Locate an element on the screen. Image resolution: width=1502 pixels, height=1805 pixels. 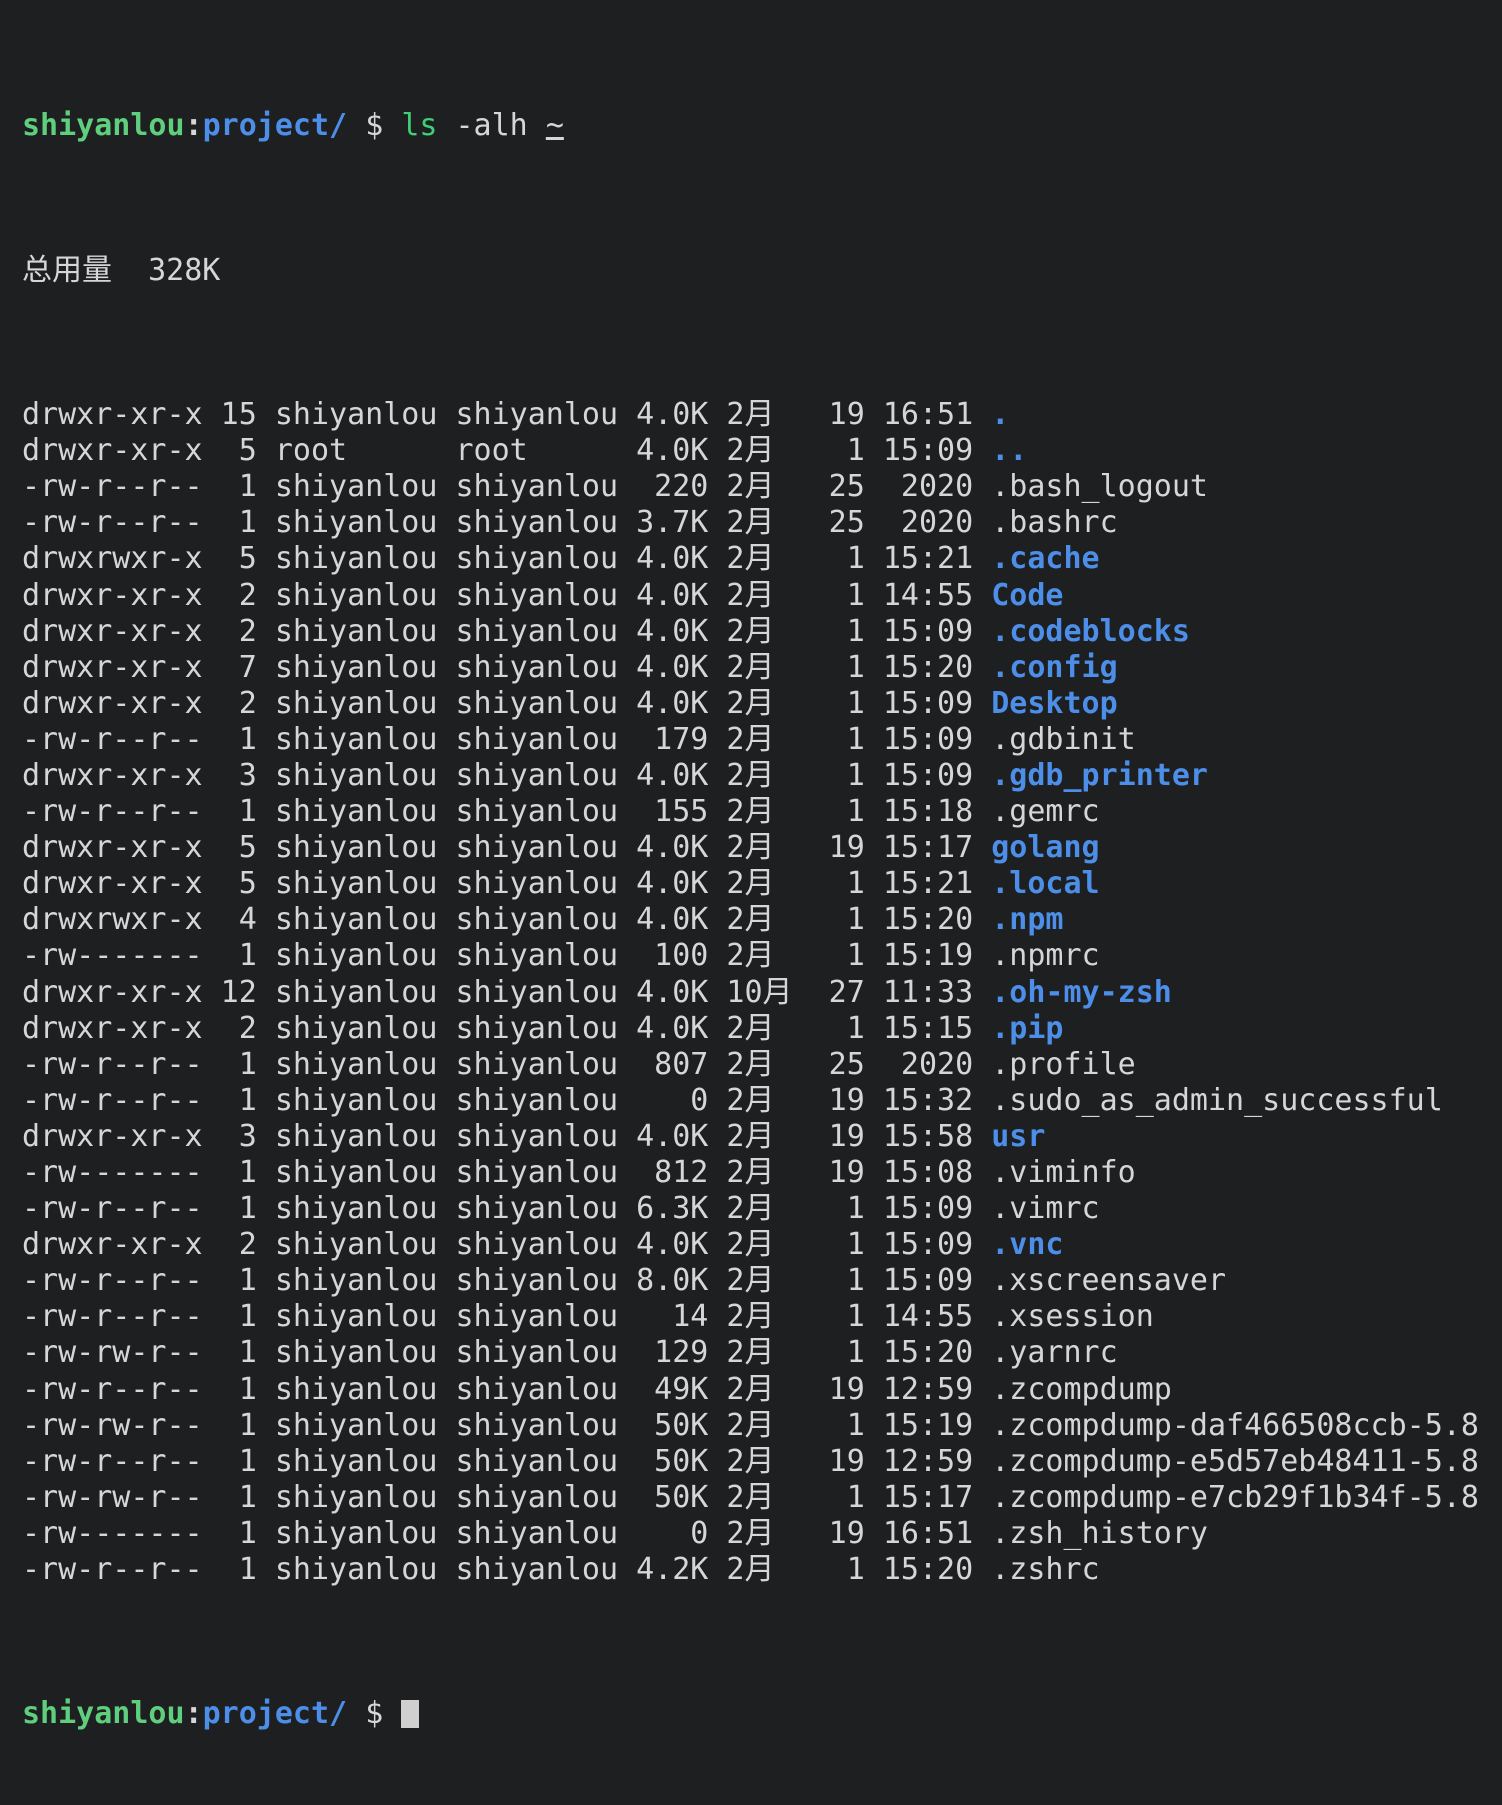
entry-link-count: 2 is located at coordinates (229, 703).